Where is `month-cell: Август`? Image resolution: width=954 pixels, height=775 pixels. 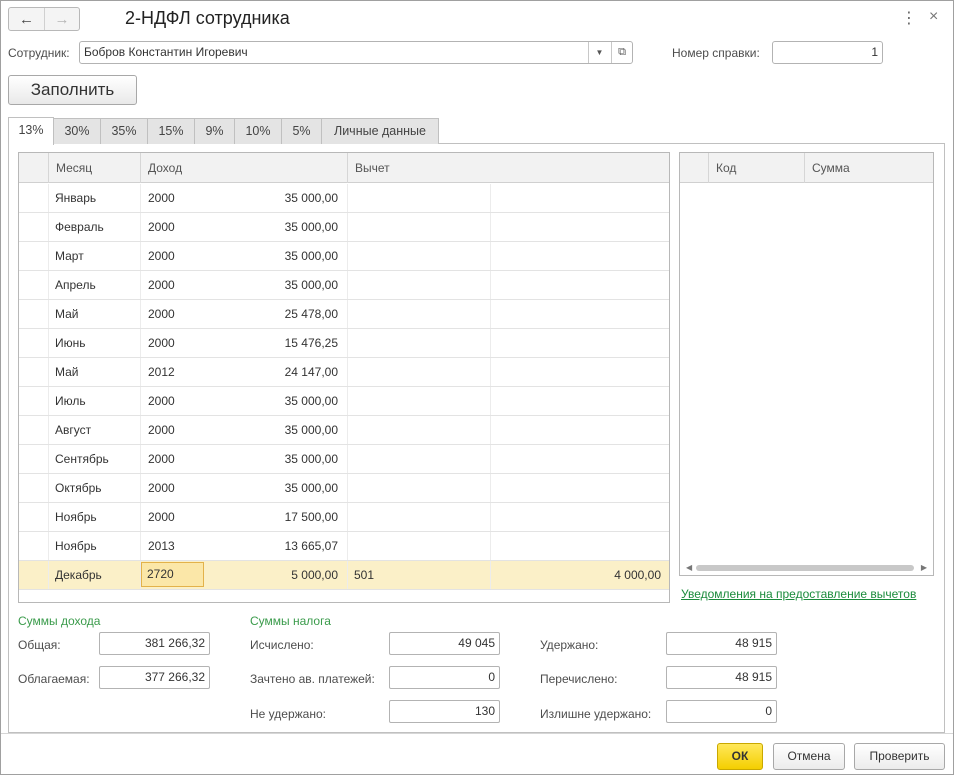 month-cell: Август is located at coordinates (97, 430).